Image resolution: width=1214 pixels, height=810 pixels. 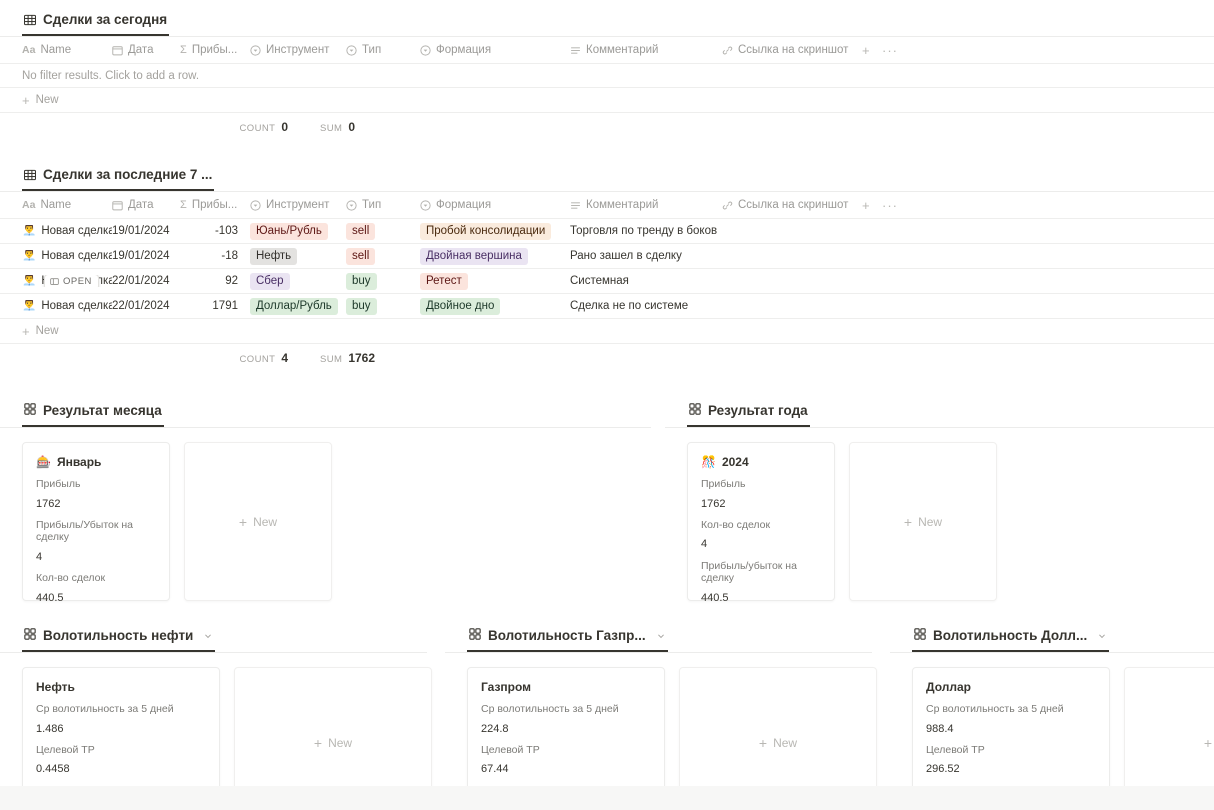 I want to click on row-name-cell: 👨‍💼 Новая сделка OPEN, so click(x=56, y=281).